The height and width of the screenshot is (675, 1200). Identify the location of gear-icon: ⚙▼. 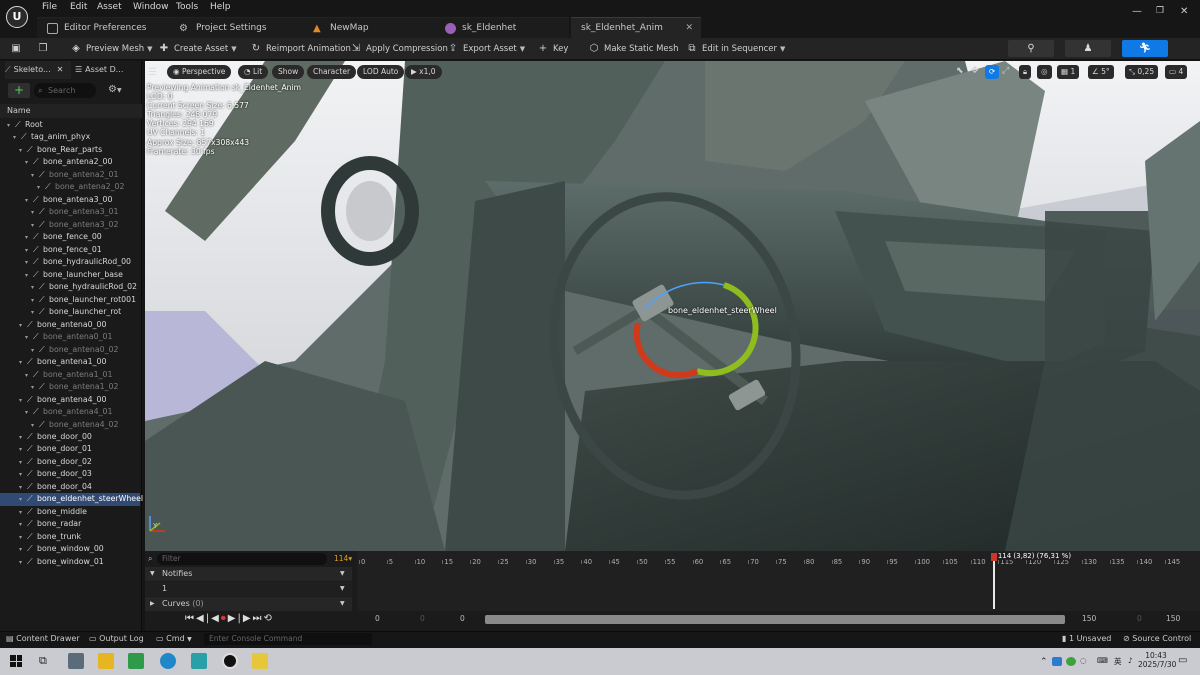
(115, 89).